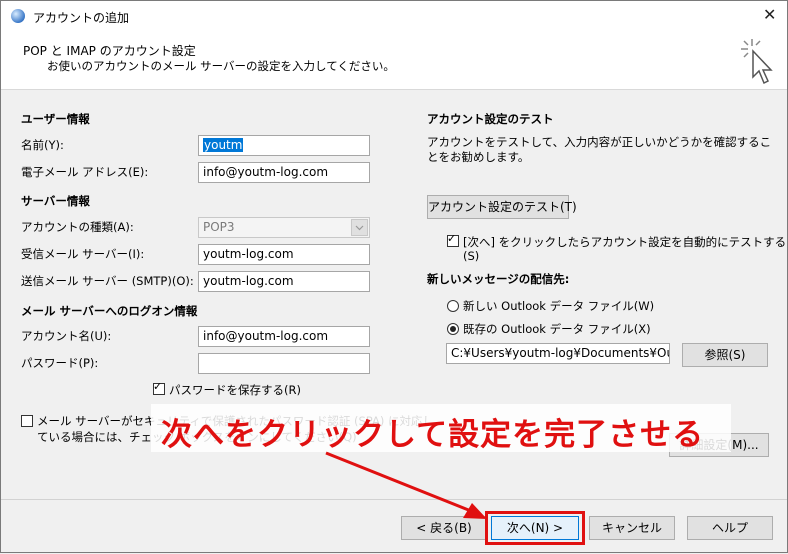  What do you see at coordinates (109, 311) in the screenshot?
I see `logon-info-heading: メール サーバーへのログオン情報` at bounding box center [109, 311].